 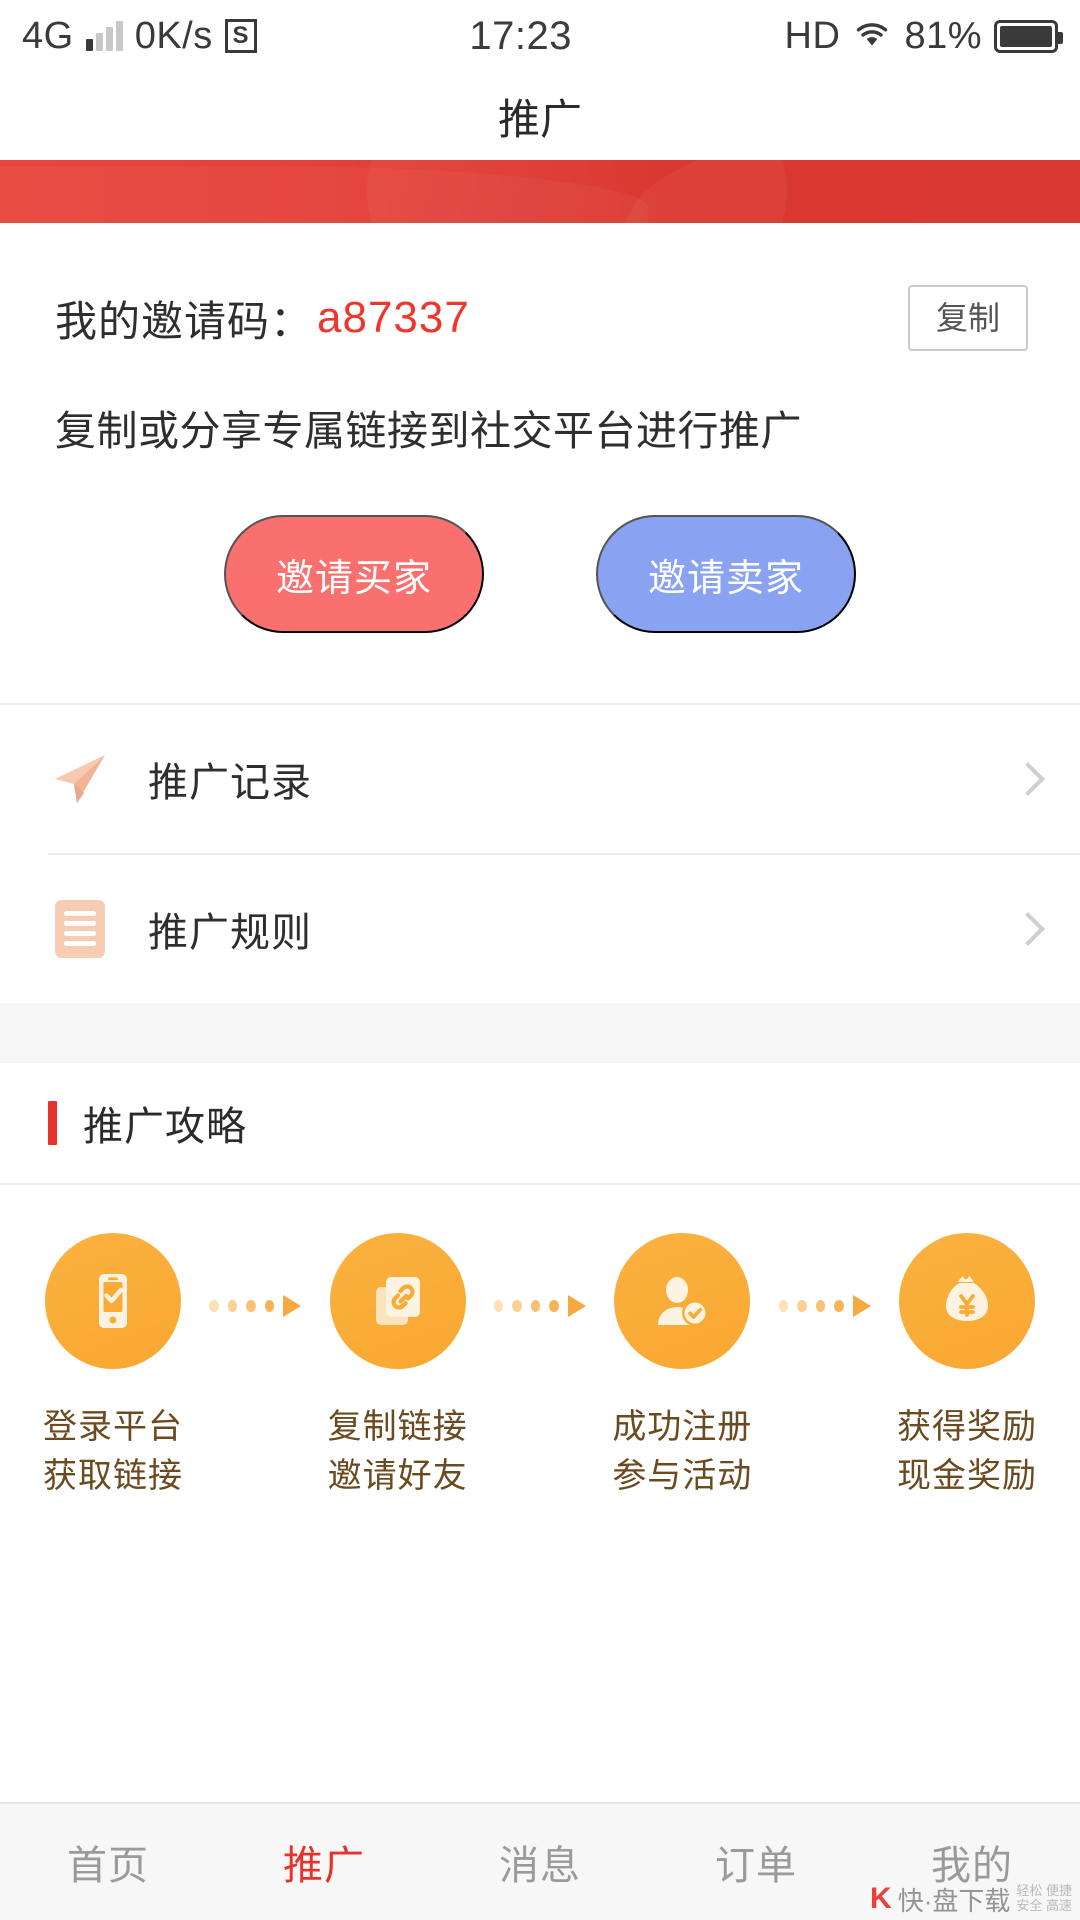 What do you see at coordinates (398, 1452) in the screenshot?
I see `guide-step-2-text: 复制链接 邀请好友` at bounding box center [398, 1452].